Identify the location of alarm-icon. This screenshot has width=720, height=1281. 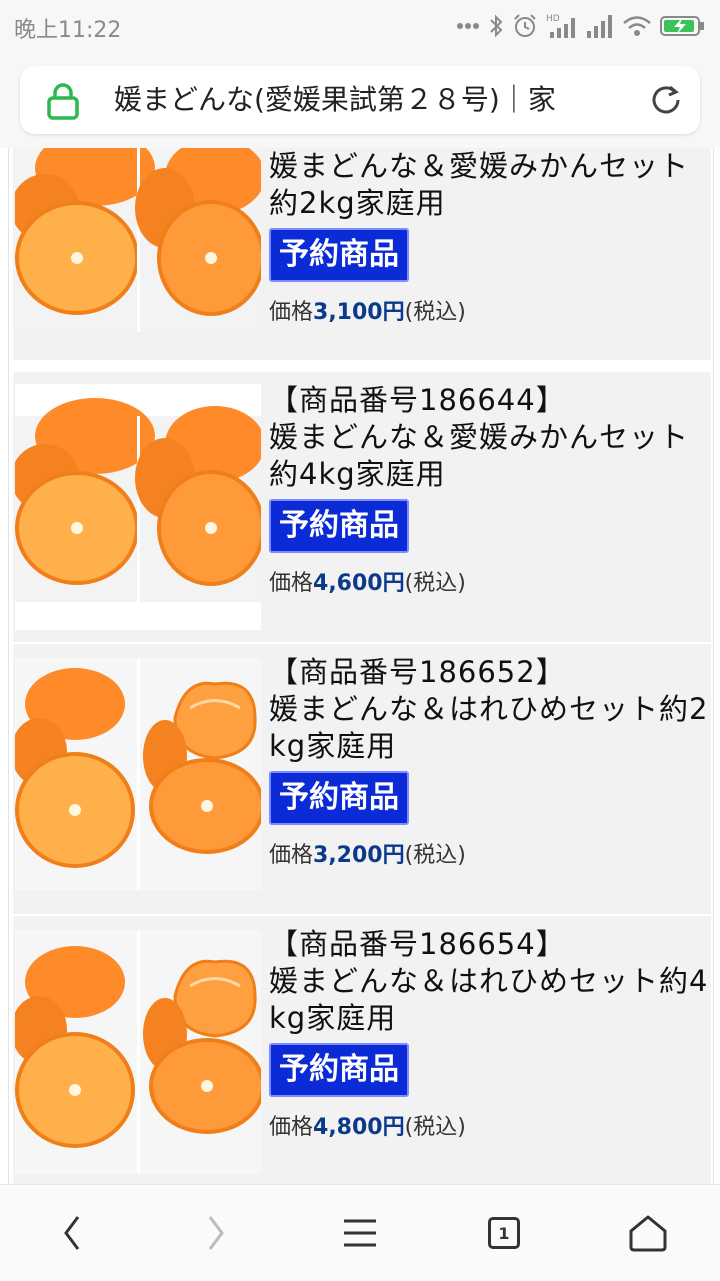
(525, 25).